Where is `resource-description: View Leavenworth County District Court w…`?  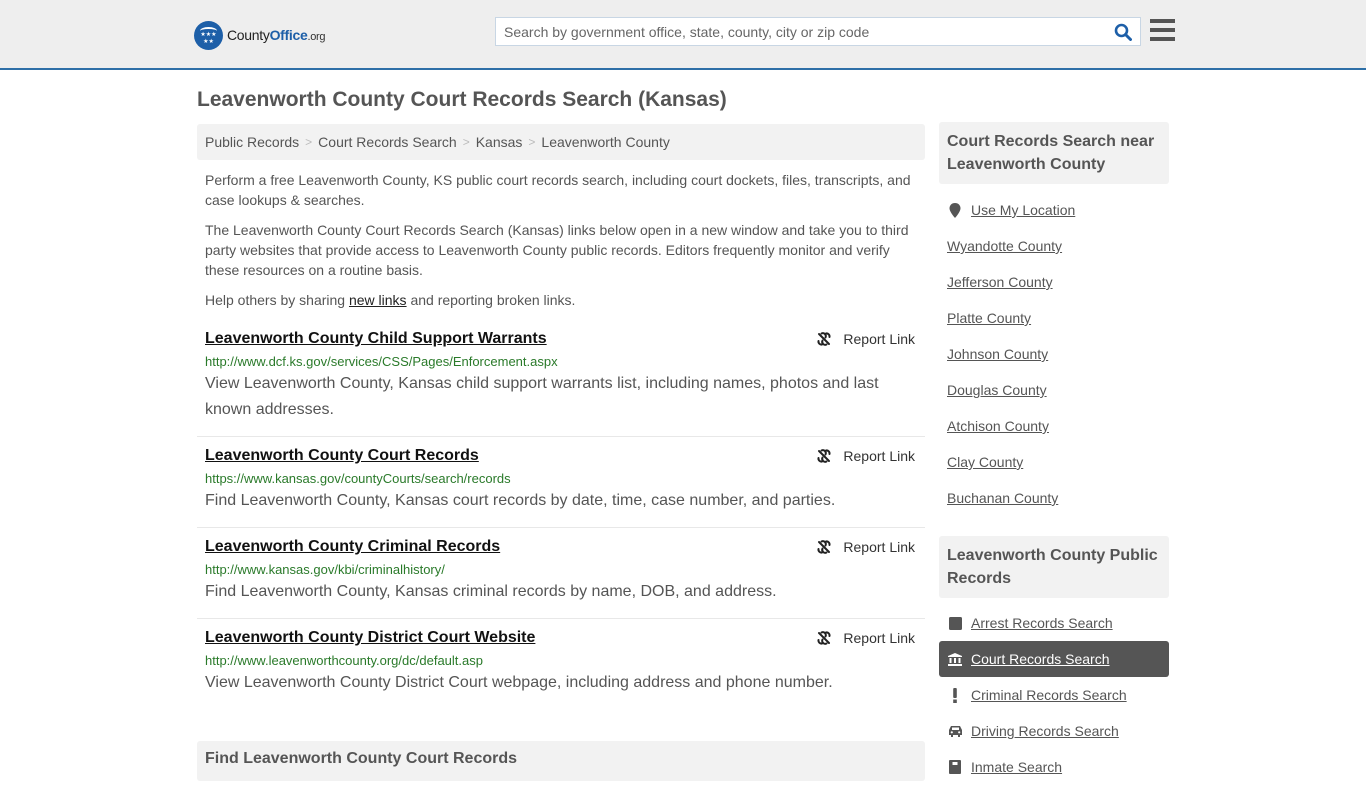
resource-description: View Leavenworth County District Court w… is located at coordinates (519, 682).